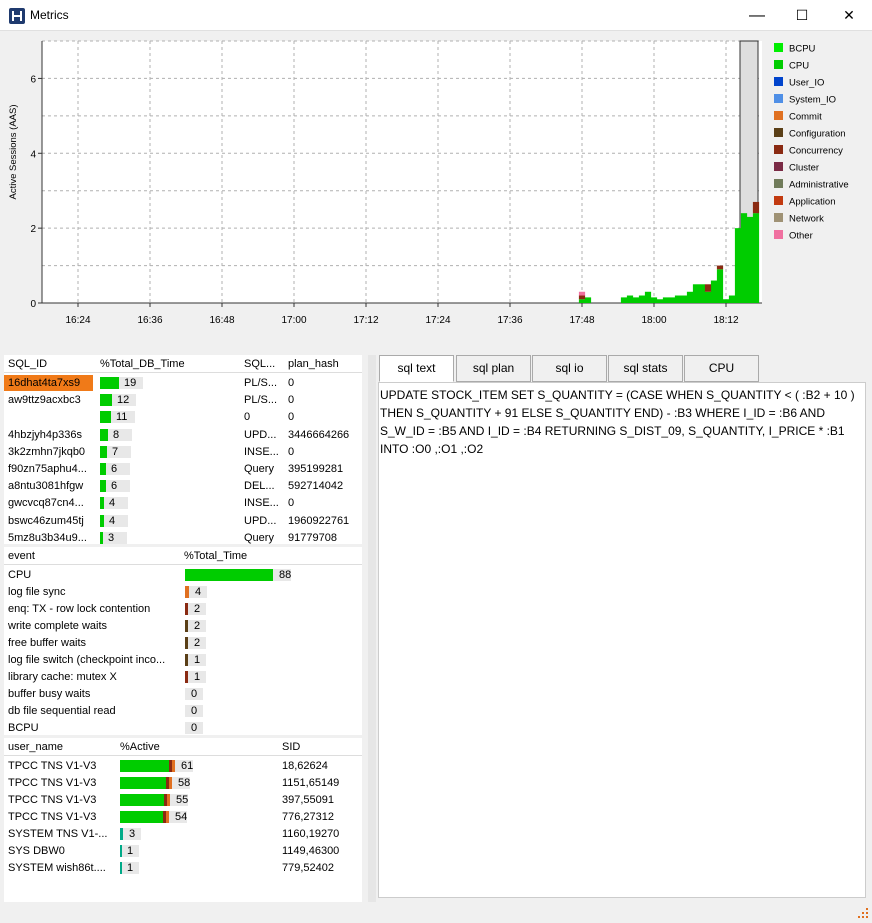 The width and height of the screenshot is (872, 923). Describe the element at coordinates (183, 417) in the screenshot. I see `table-row: 11 0 0` at that location.